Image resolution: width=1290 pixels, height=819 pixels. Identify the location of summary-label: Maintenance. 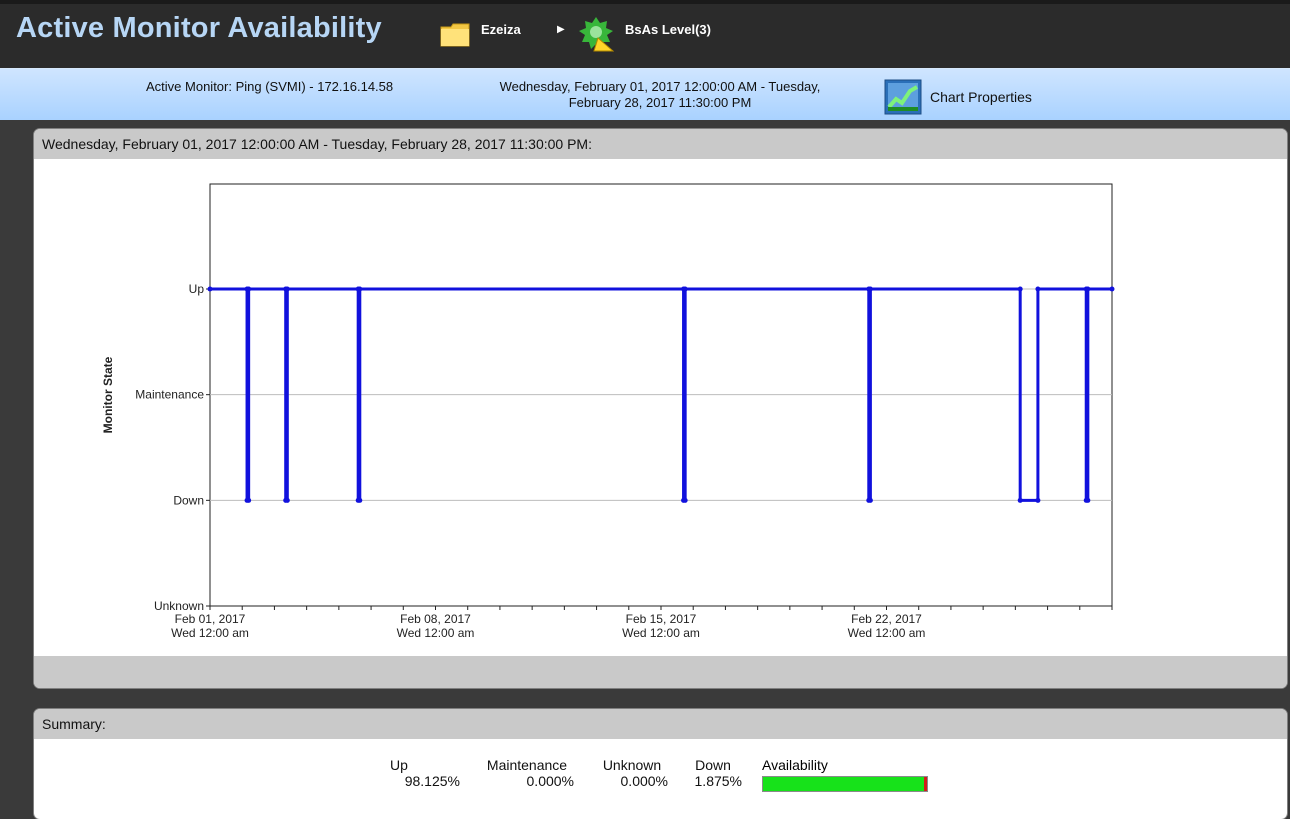
(527, 765).